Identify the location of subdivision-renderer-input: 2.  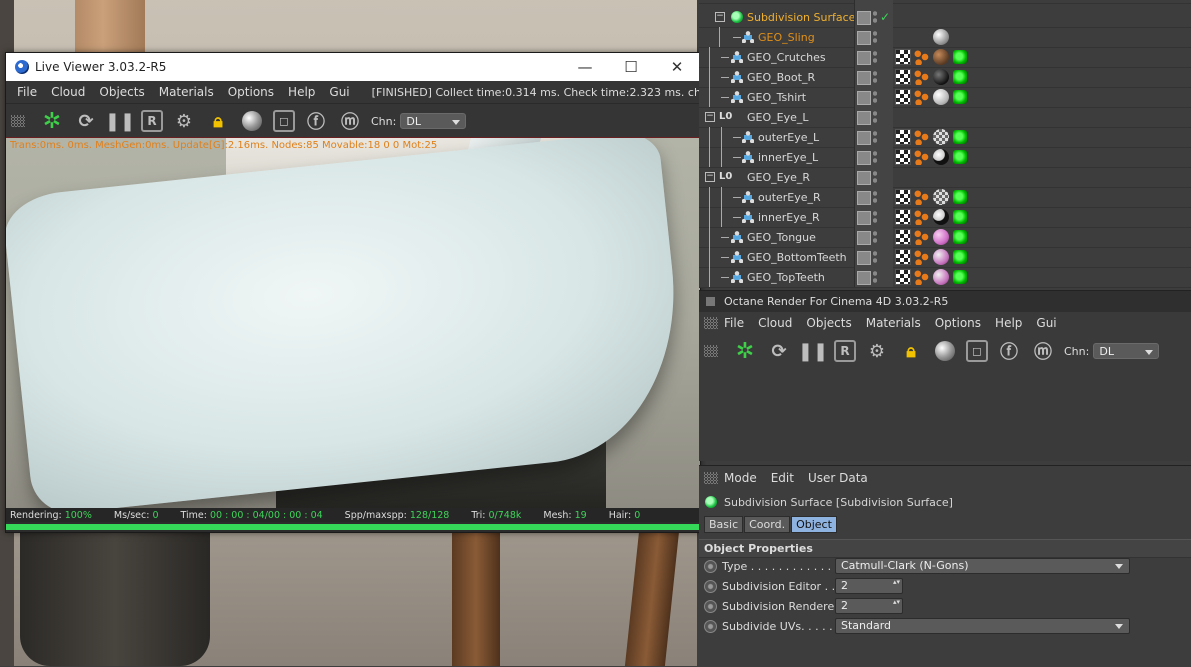
(869, 606).